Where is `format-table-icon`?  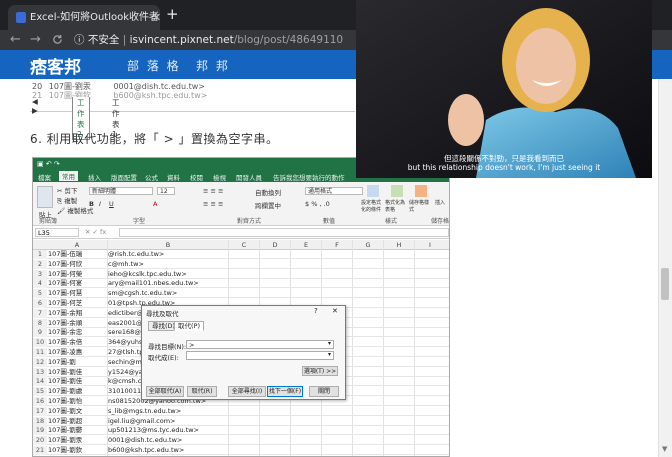 format-table-icon is located at coordinates (397, 191).